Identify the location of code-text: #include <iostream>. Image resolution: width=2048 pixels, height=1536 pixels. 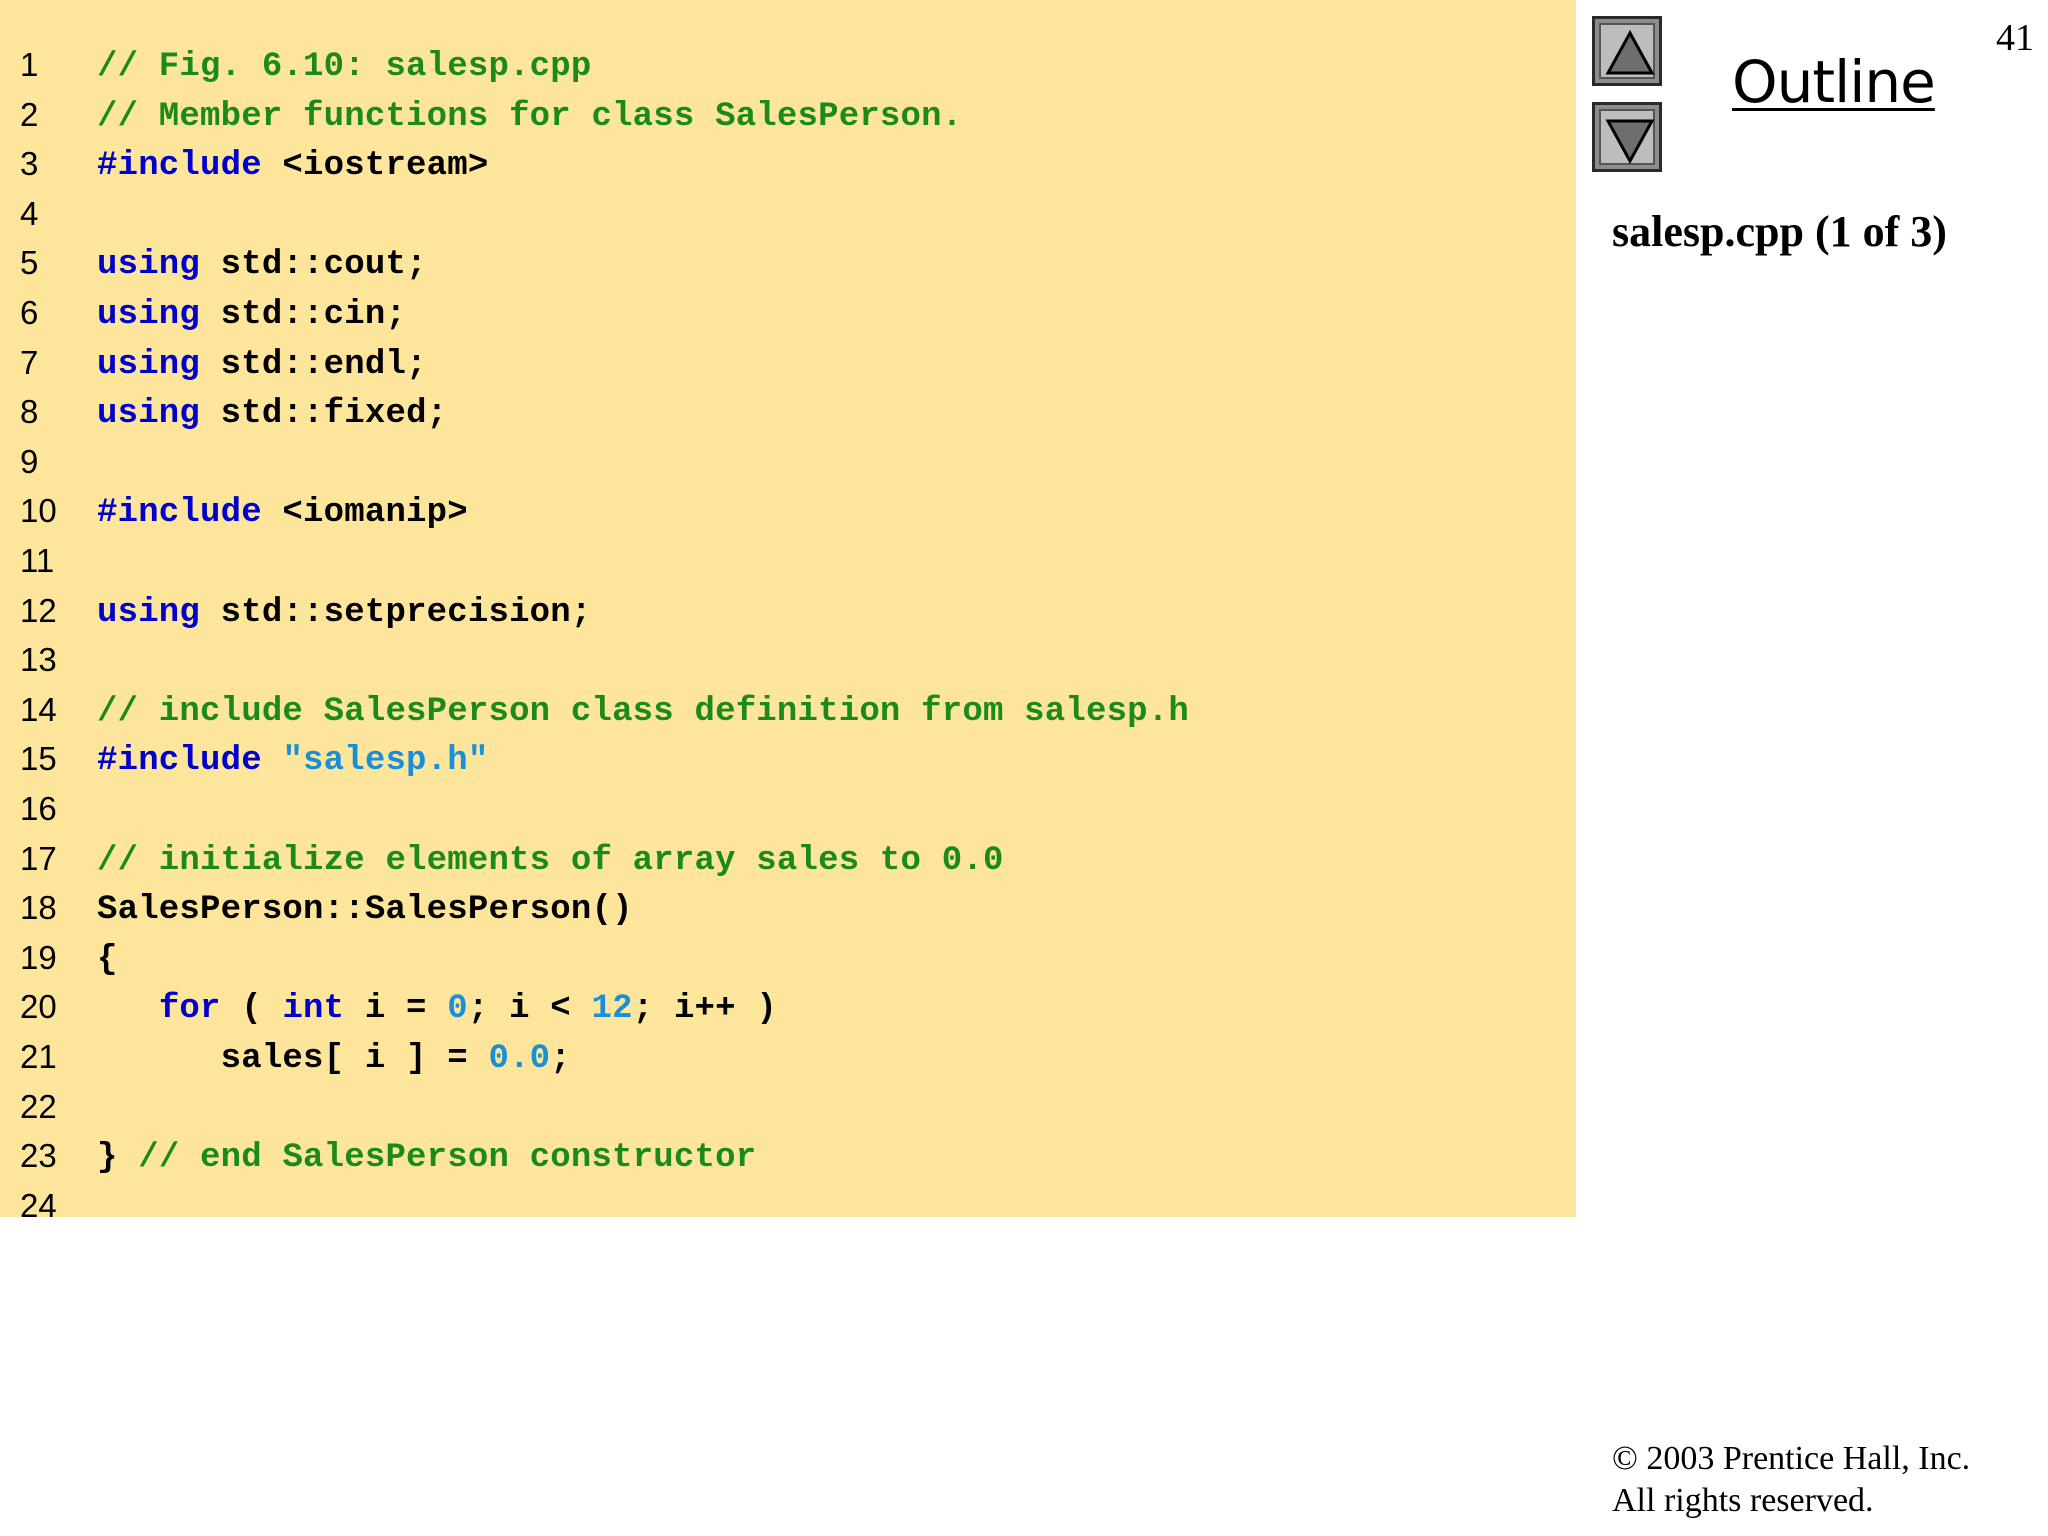
(292, 166).